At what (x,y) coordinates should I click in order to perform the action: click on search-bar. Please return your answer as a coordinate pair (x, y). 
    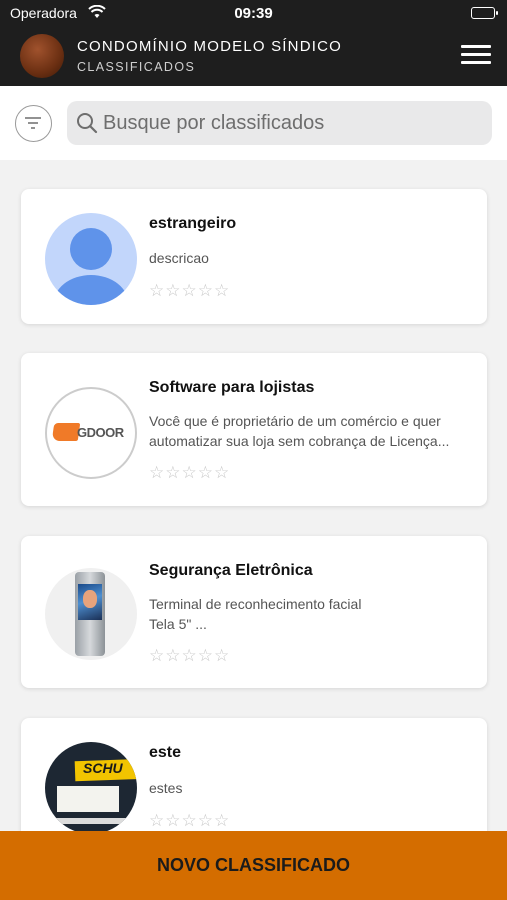
    Looking at the image, I should click on (253, 123).